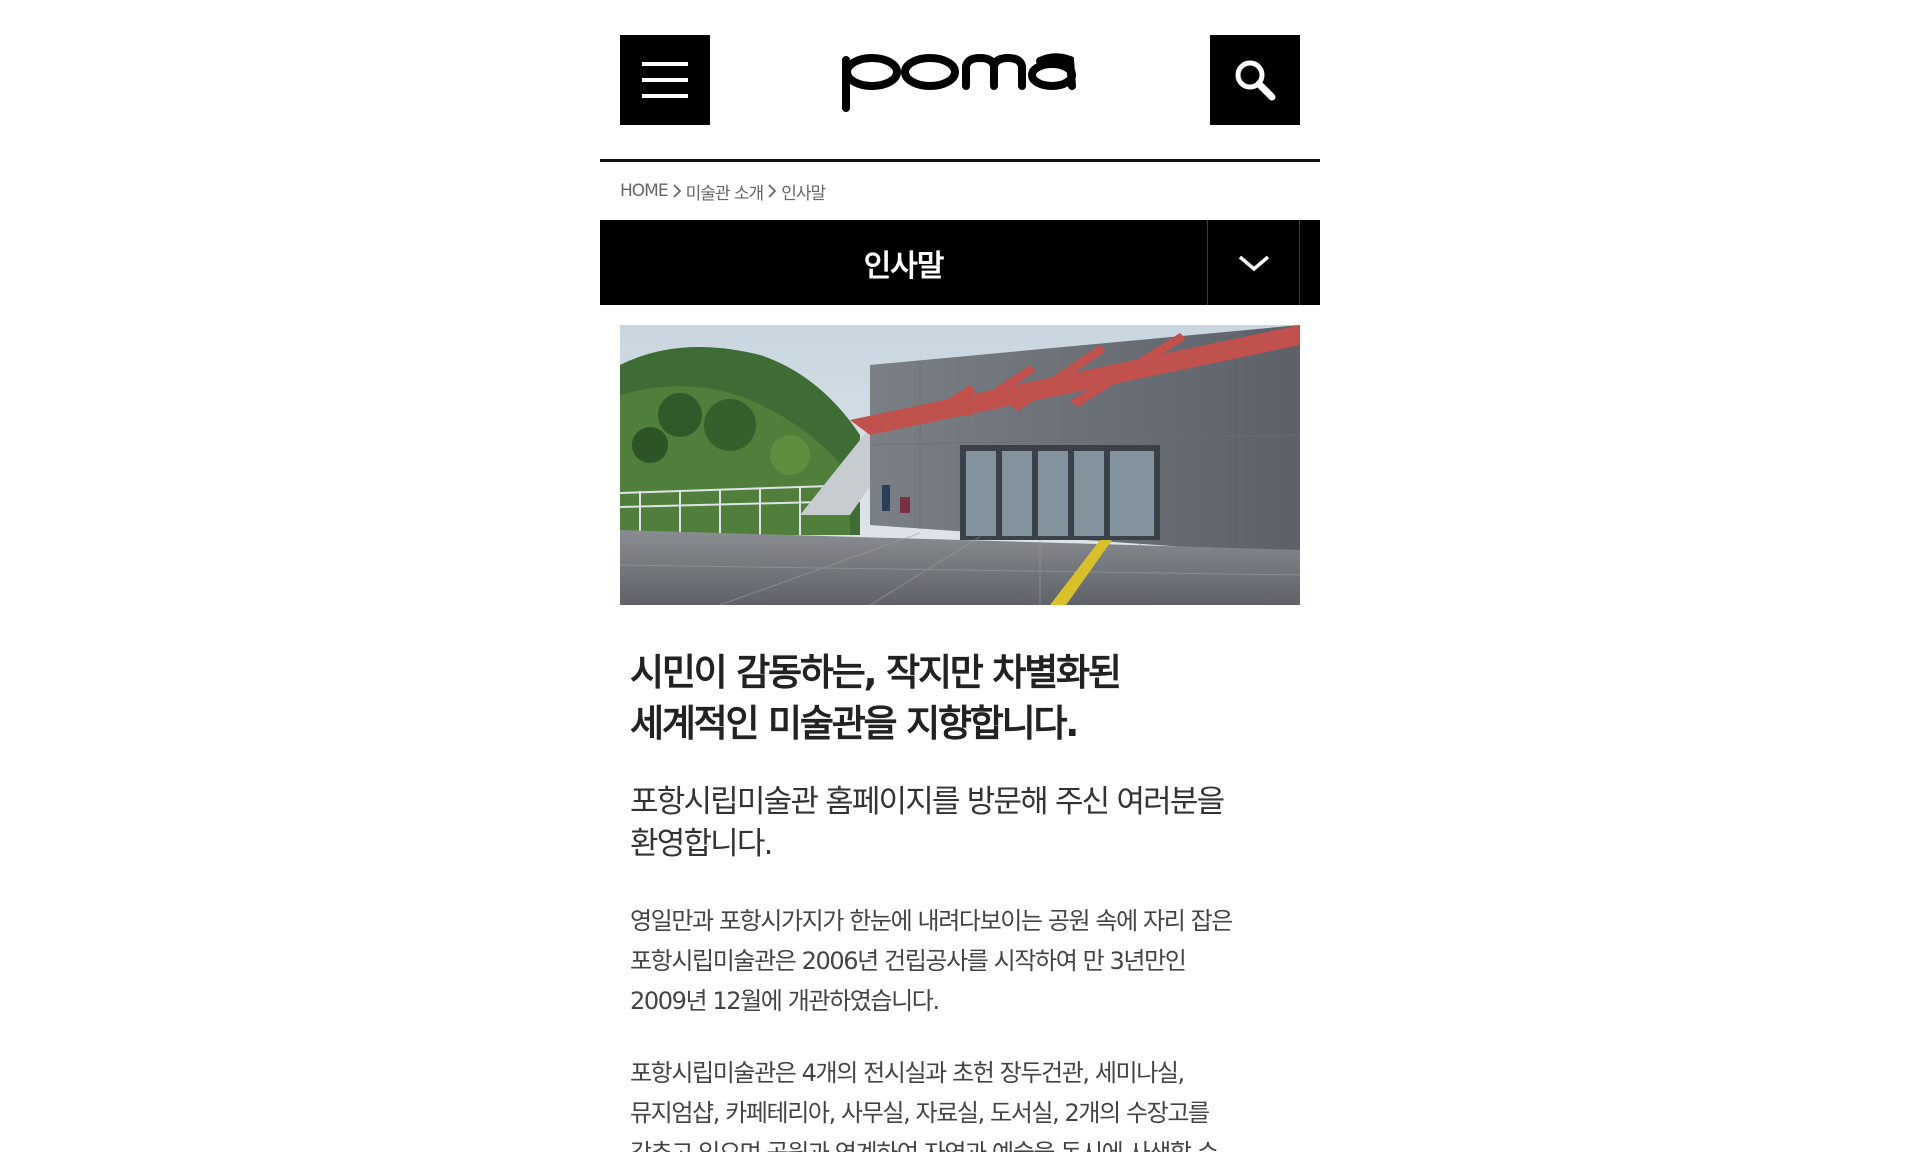  Describe the element at coordinates (927, 802) in the screenshot. I see `lead-line: 포항시립미술관 홈페이지를 방문해 주신 여러분을` at that location.